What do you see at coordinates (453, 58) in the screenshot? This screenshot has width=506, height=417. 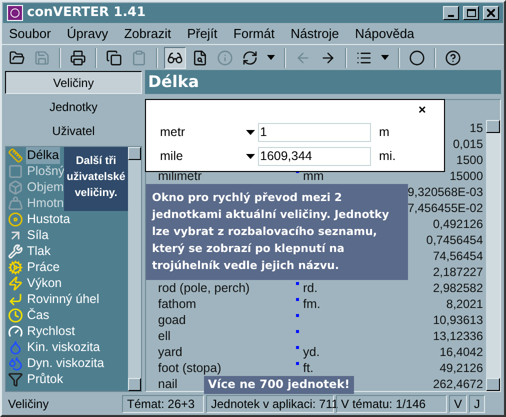 I see `help-icon` at bounding box center [453, 58].